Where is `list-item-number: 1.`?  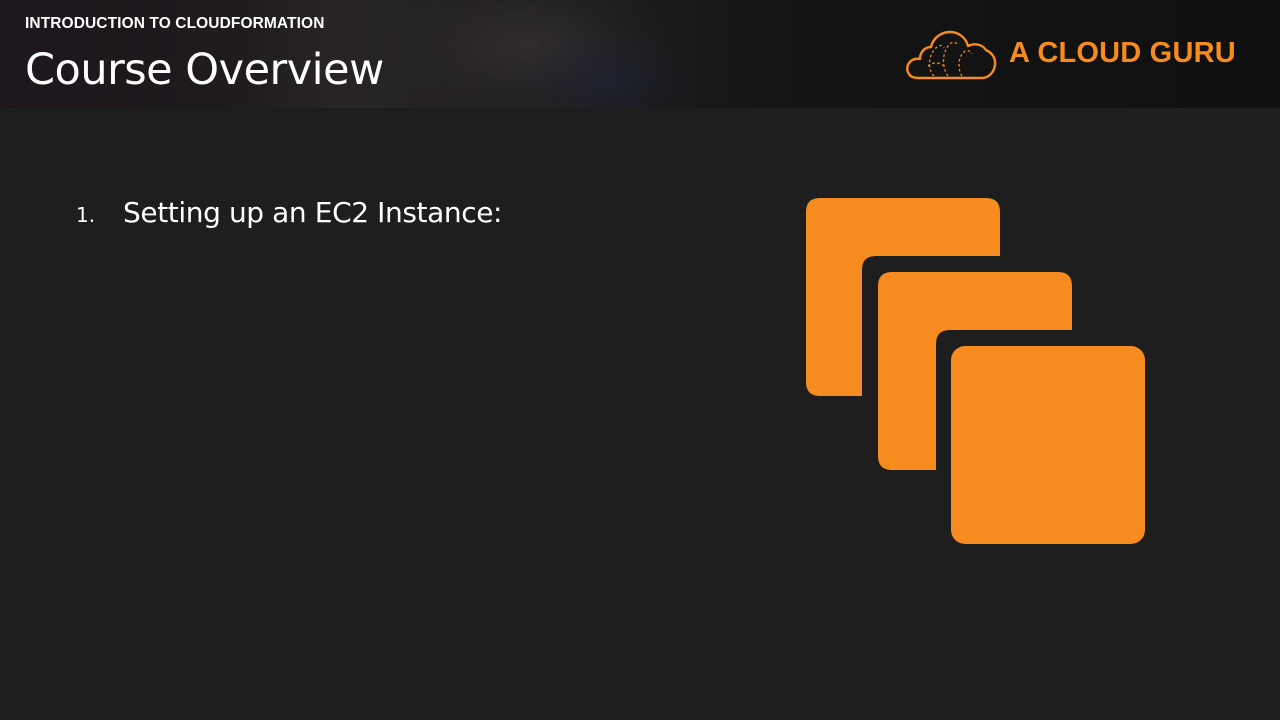
list-item-number: 1. is located at coordinates (86, 215).